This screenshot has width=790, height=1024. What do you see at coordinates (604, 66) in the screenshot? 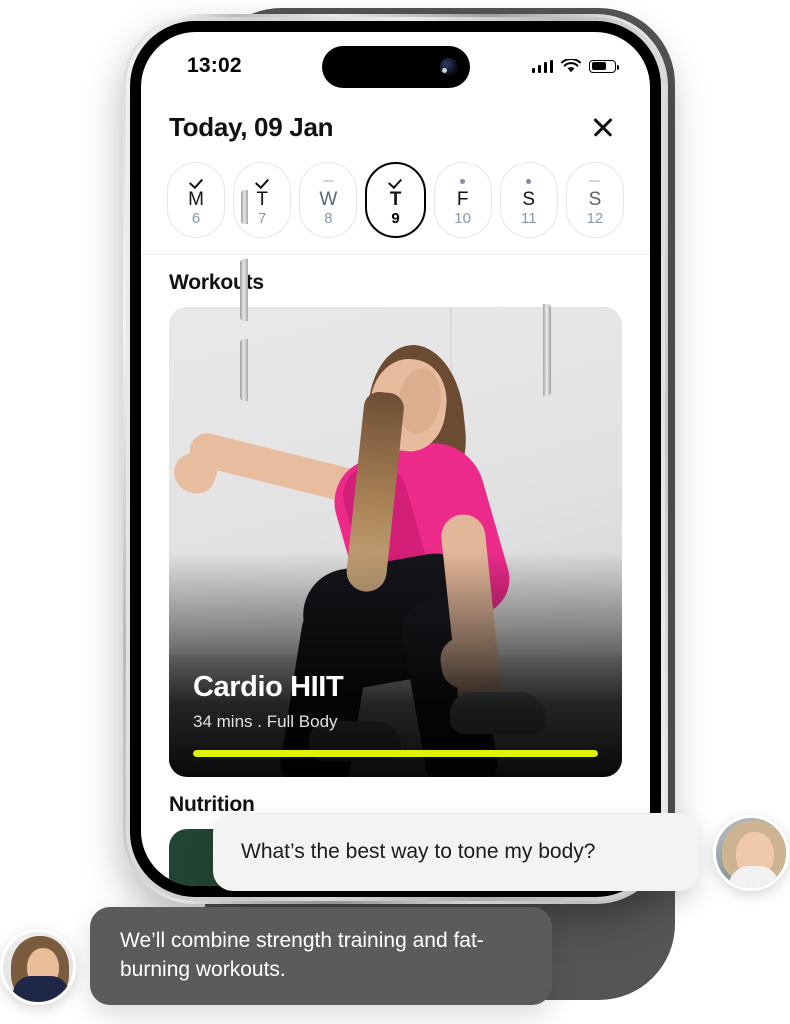
I see `battery-icon` at bounding box center [604, 66].